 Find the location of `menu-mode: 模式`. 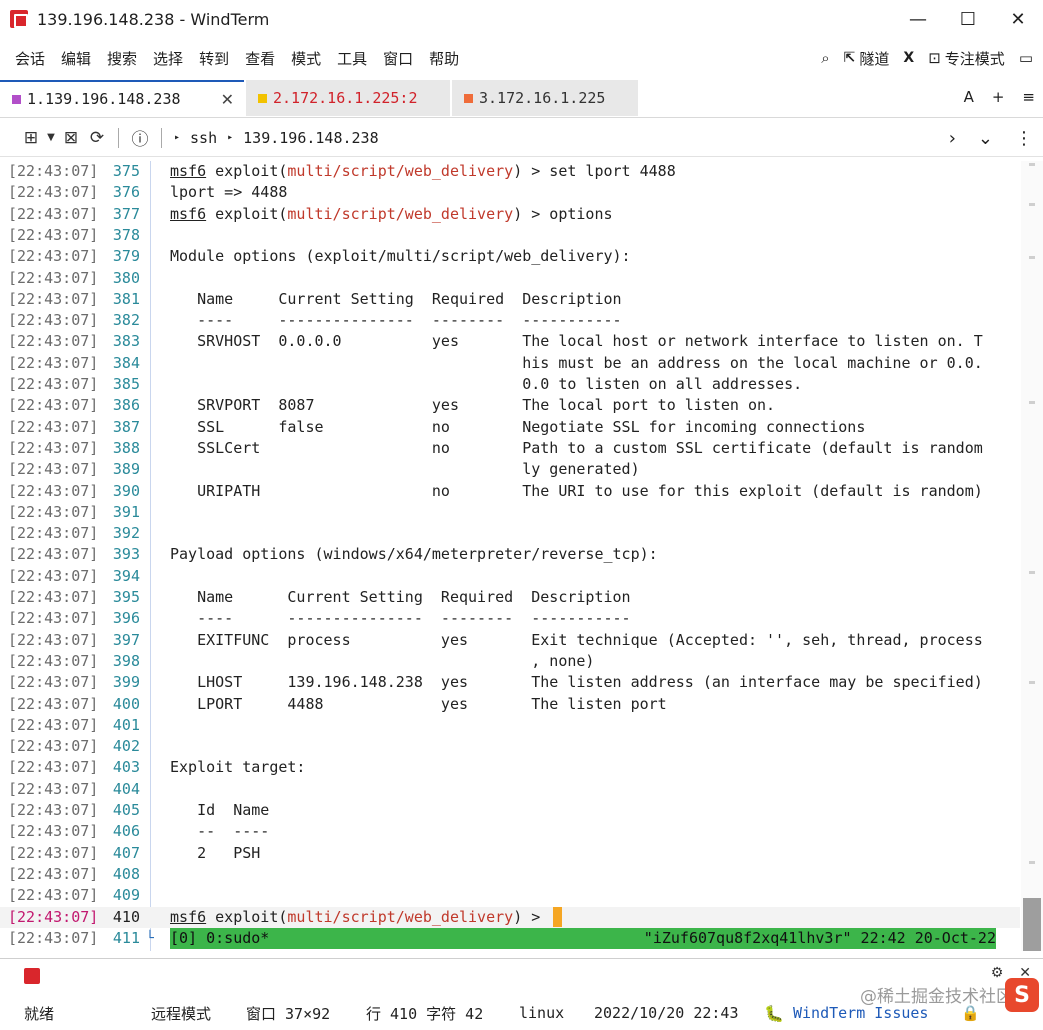

menu-mode: 模式 is located at coordinates (306, 58).